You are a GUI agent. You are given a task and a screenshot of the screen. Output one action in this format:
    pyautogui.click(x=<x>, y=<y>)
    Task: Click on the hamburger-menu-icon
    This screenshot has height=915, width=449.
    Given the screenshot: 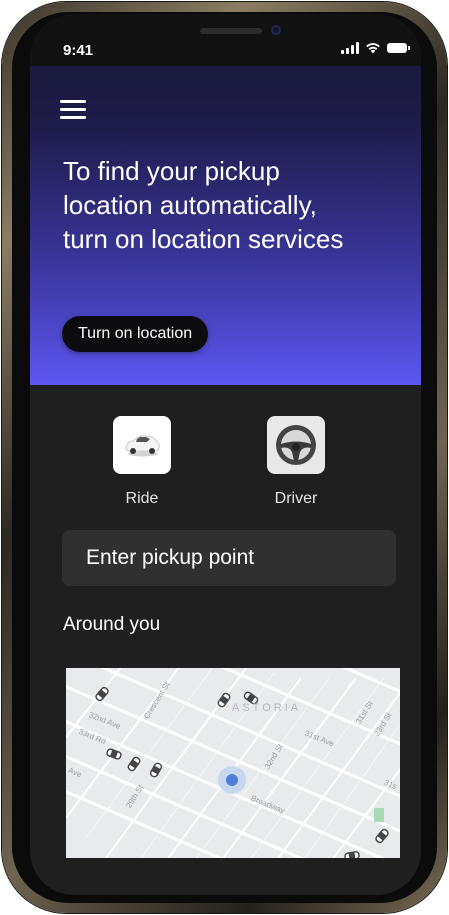 What is the action you would take?
    pyautogui.click(x=74, y=110)
    